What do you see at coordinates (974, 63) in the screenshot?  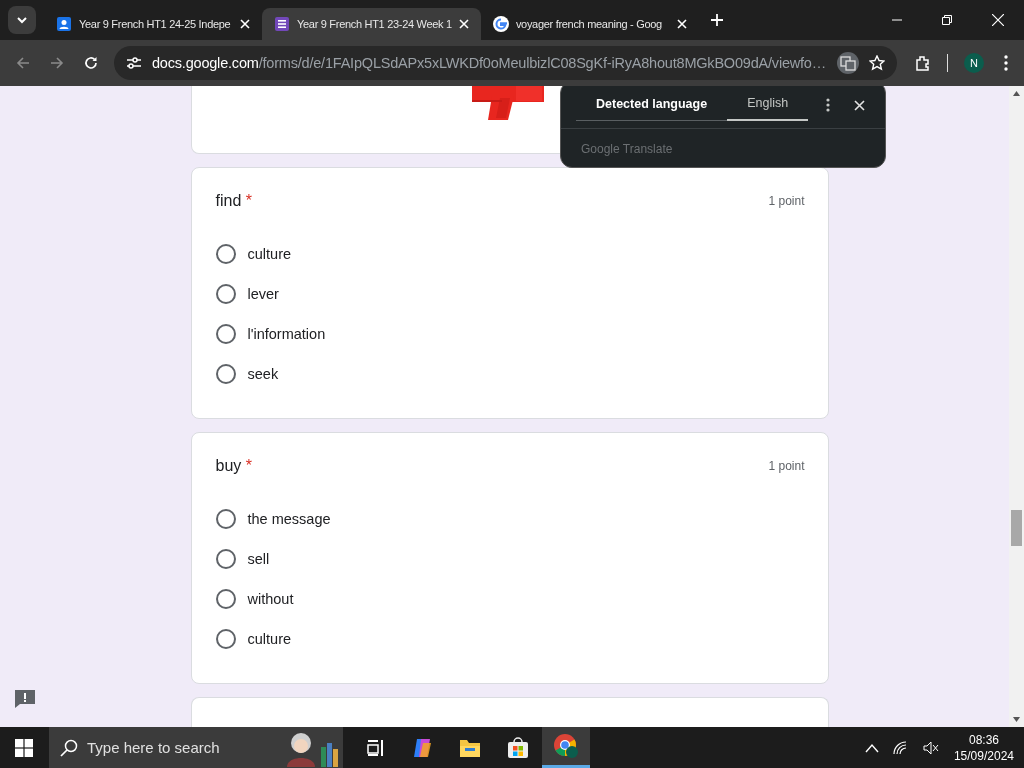 I see `profile-avatar: N` at bounding box center [974, 63].